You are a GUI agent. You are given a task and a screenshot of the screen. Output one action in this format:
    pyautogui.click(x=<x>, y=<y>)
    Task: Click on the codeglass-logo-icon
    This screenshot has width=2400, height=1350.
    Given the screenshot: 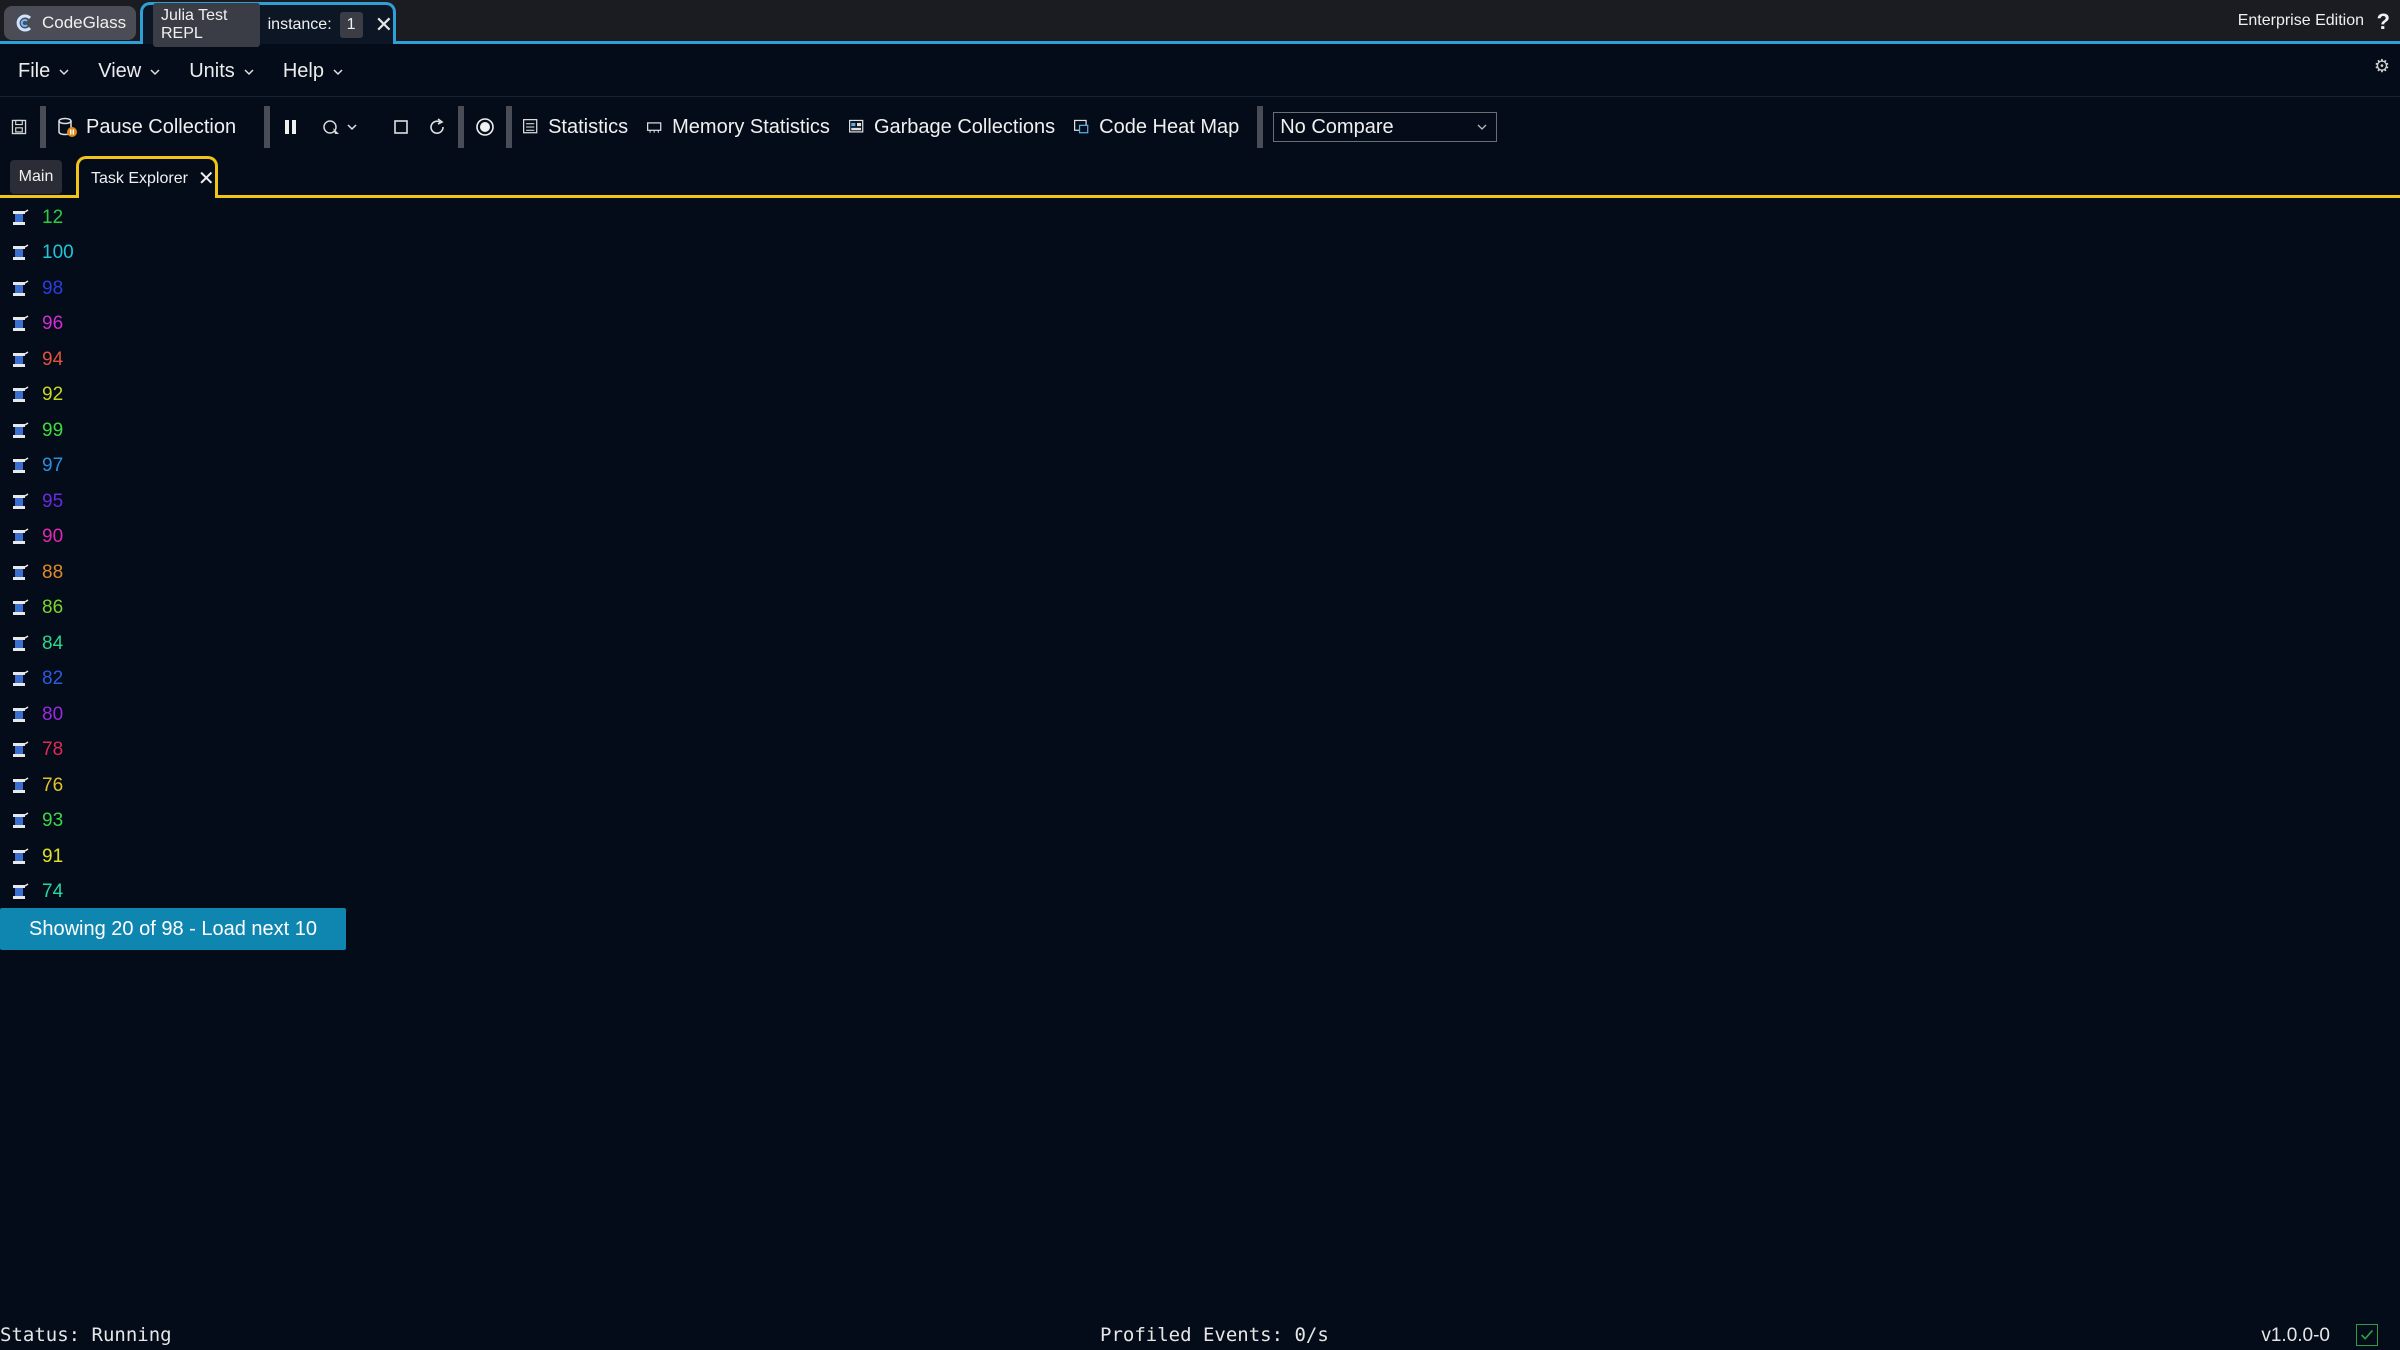 What is the action you would take?
    pyautogui.click(x=24, y=23)
    